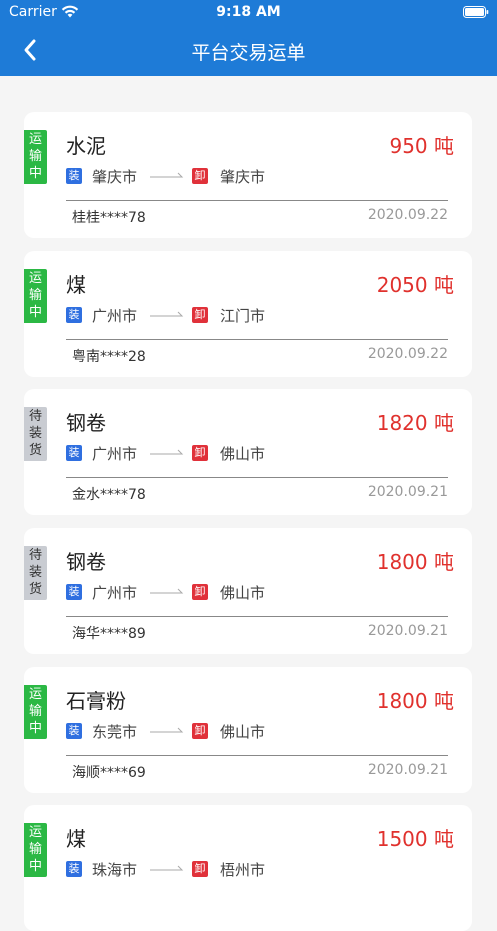  I want to click on nav-bar: 平台交易运单, so click(248, 50).